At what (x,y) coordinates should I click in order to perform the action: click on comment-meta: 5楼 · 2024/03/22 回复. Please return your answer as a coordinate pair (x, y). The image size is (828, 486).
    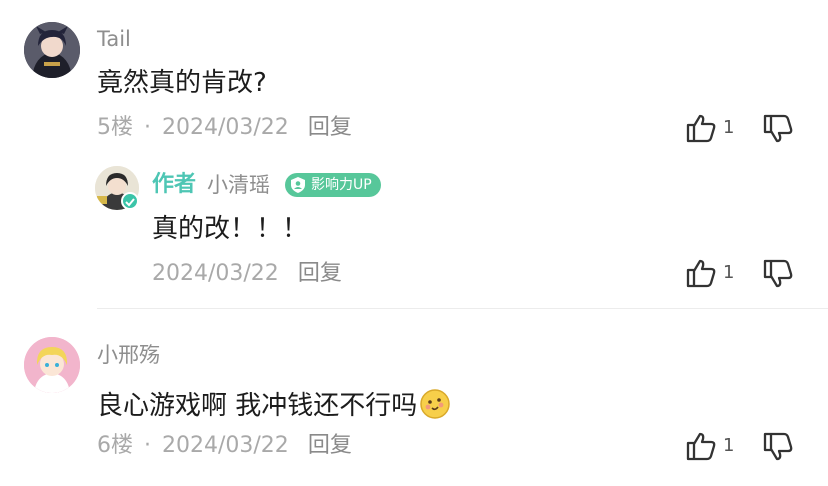
    Looking at the image, I should click on (224, 128).